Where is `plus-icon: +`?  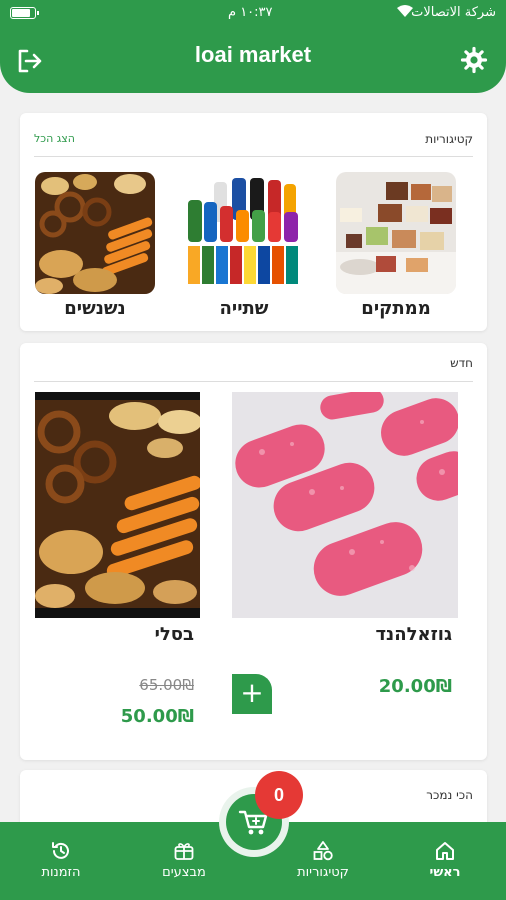 plus-icon: + is located at coordinates (252, 692).